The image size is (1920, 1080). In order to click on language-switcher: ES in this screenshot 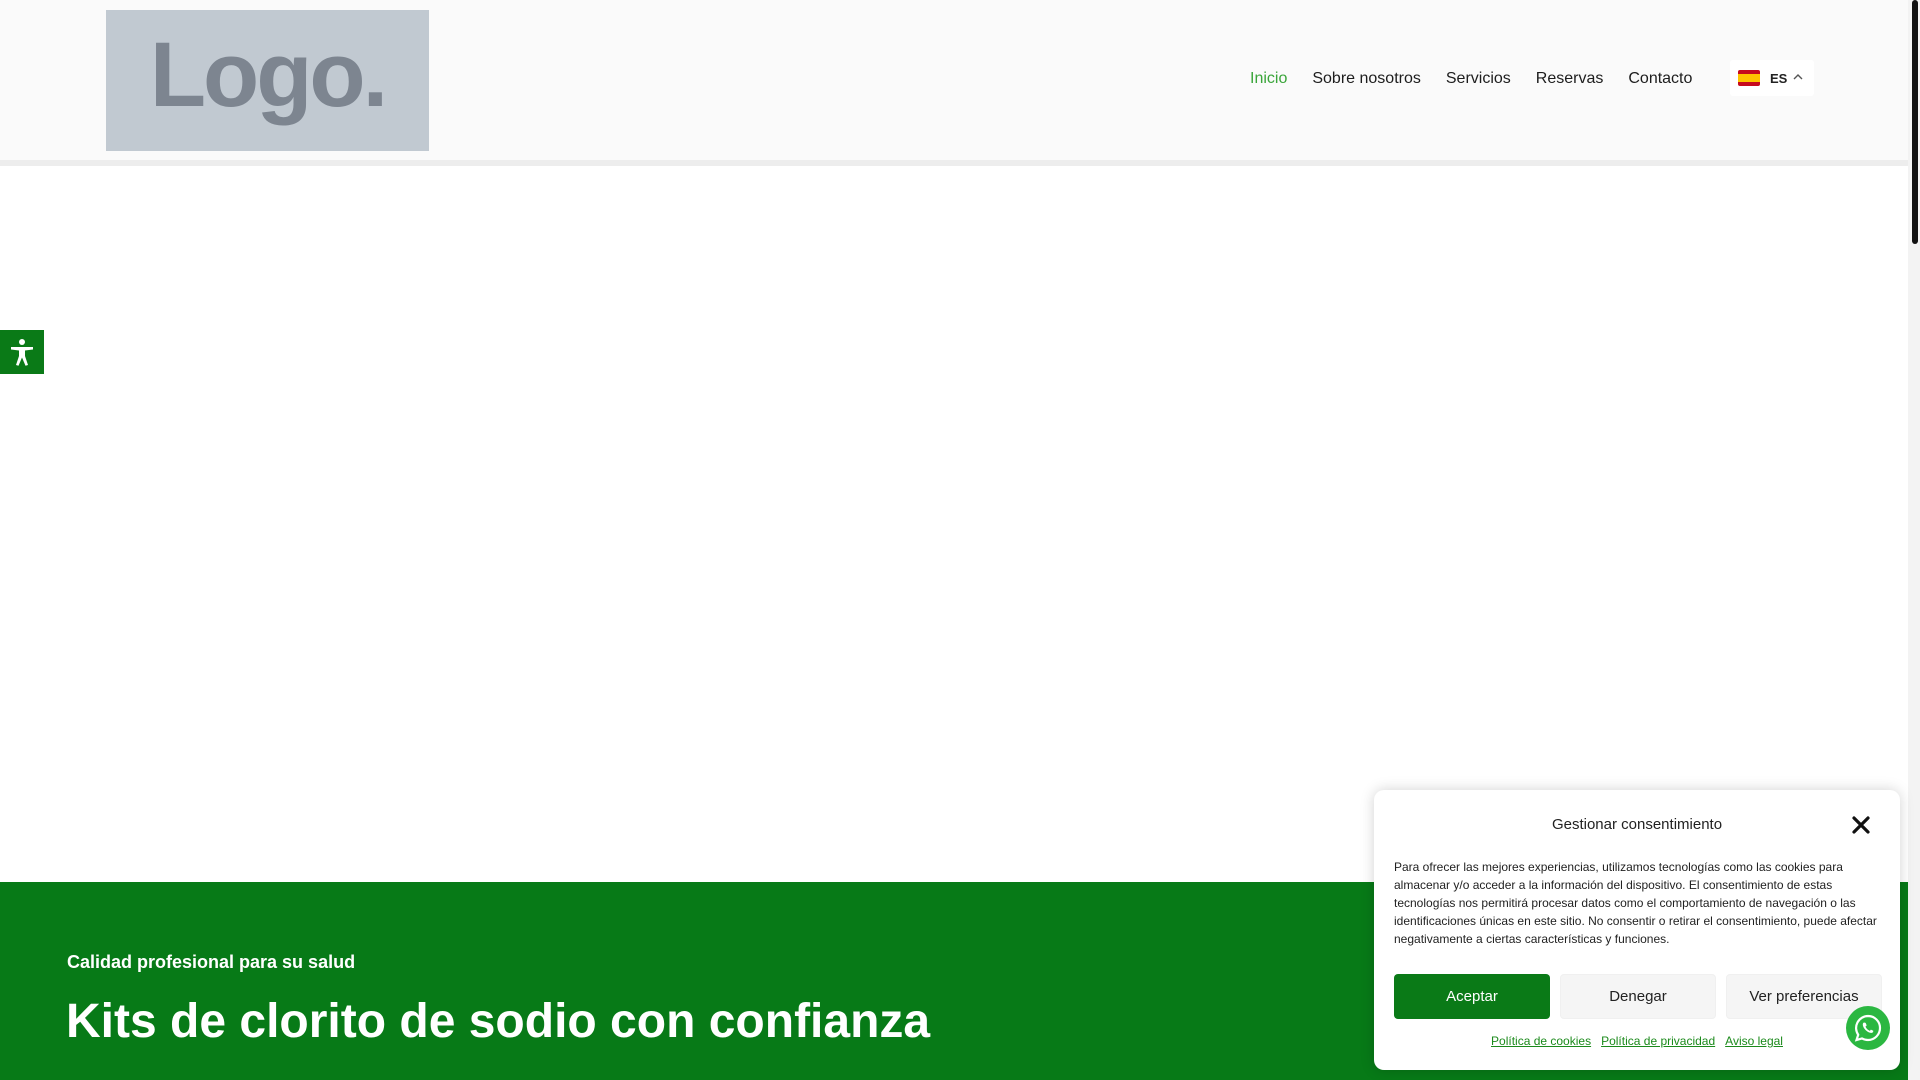, I will do `click(1772, 78)`.